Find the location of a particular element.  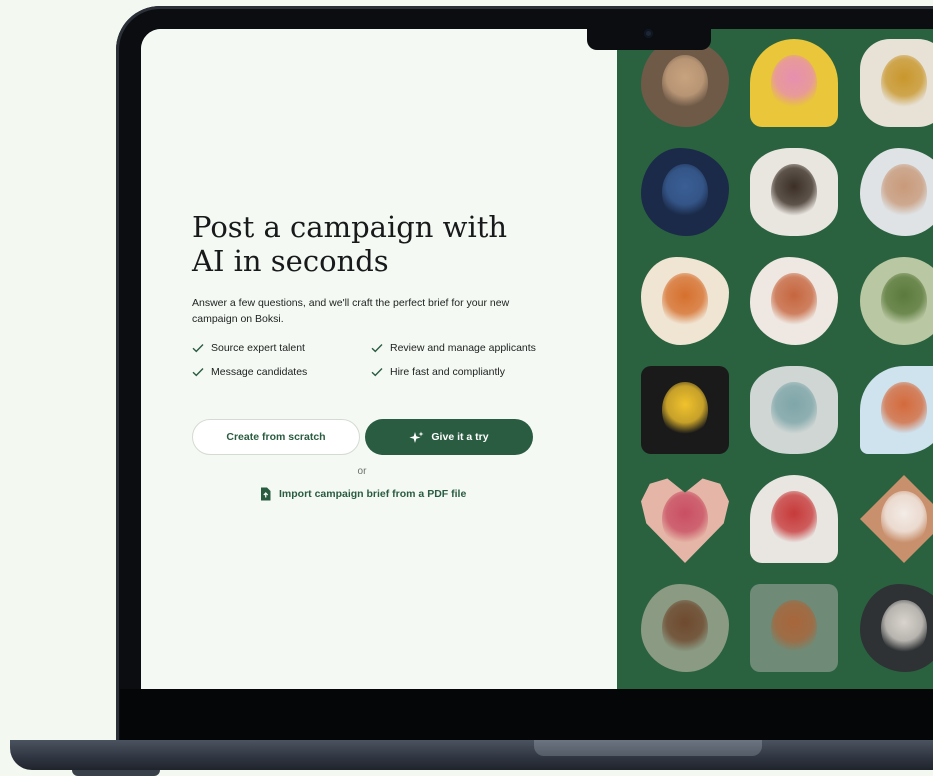

import-pdf-link: Import campaign brief from a PDF file is located at coordinates (363, 494).